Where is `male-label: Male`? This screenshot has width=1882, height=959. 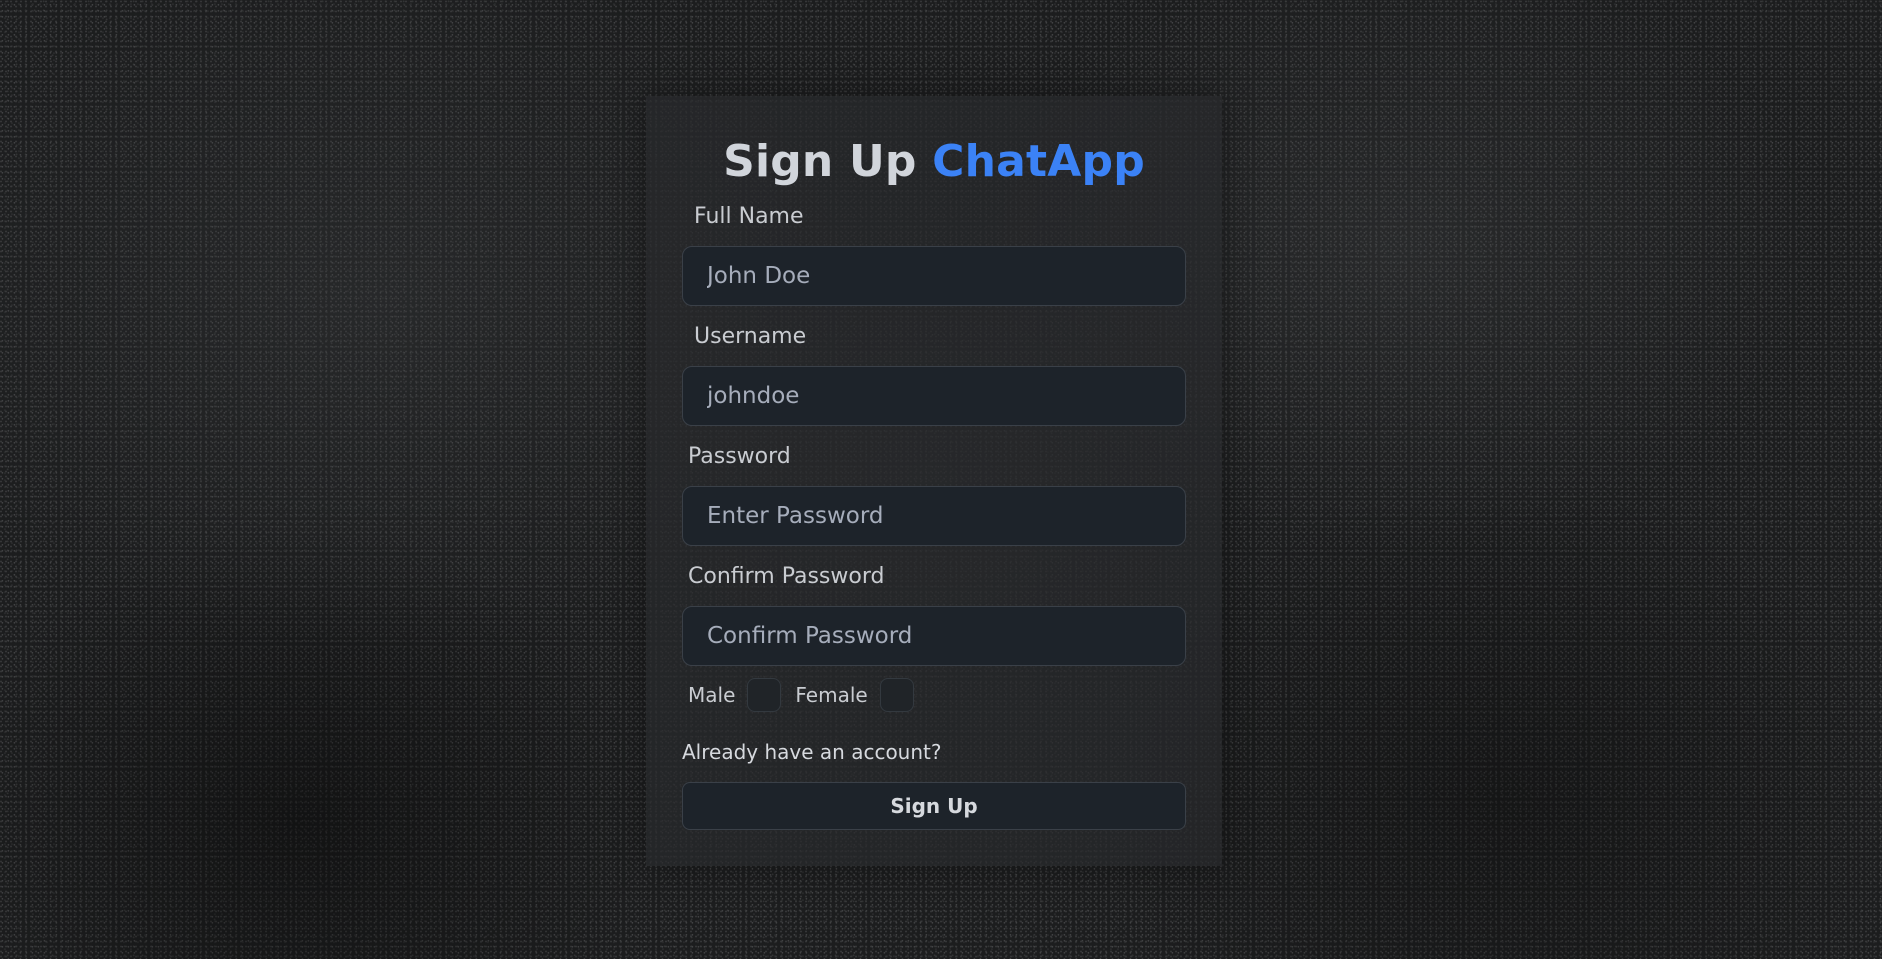 male-label: Male is located at coordinates (712, 695).